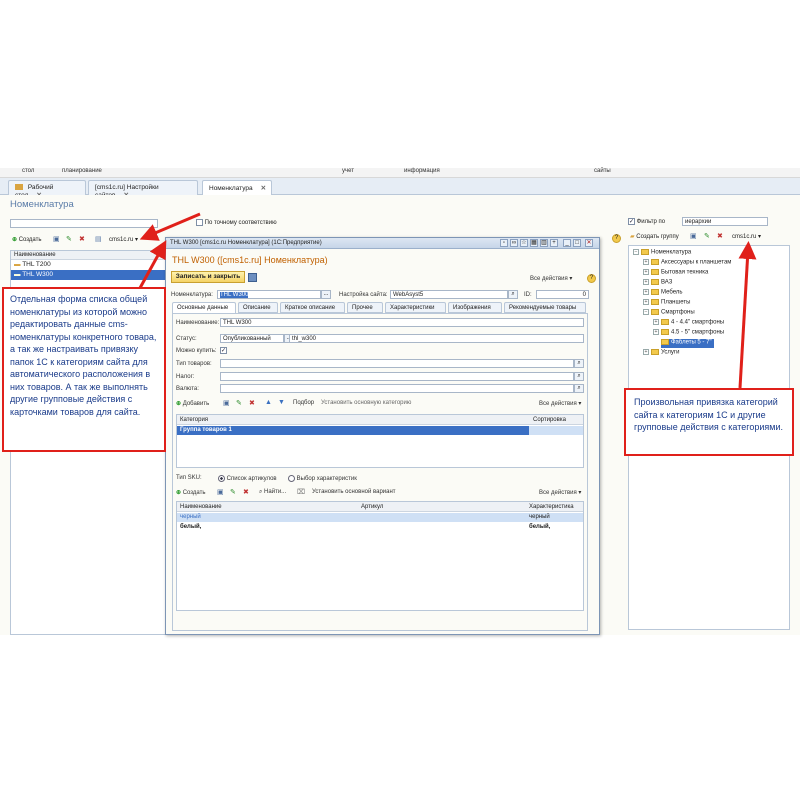 The width and height of the screenshot is (800, 800). I want to click on arrow-to-site-button, so click(170, 226).